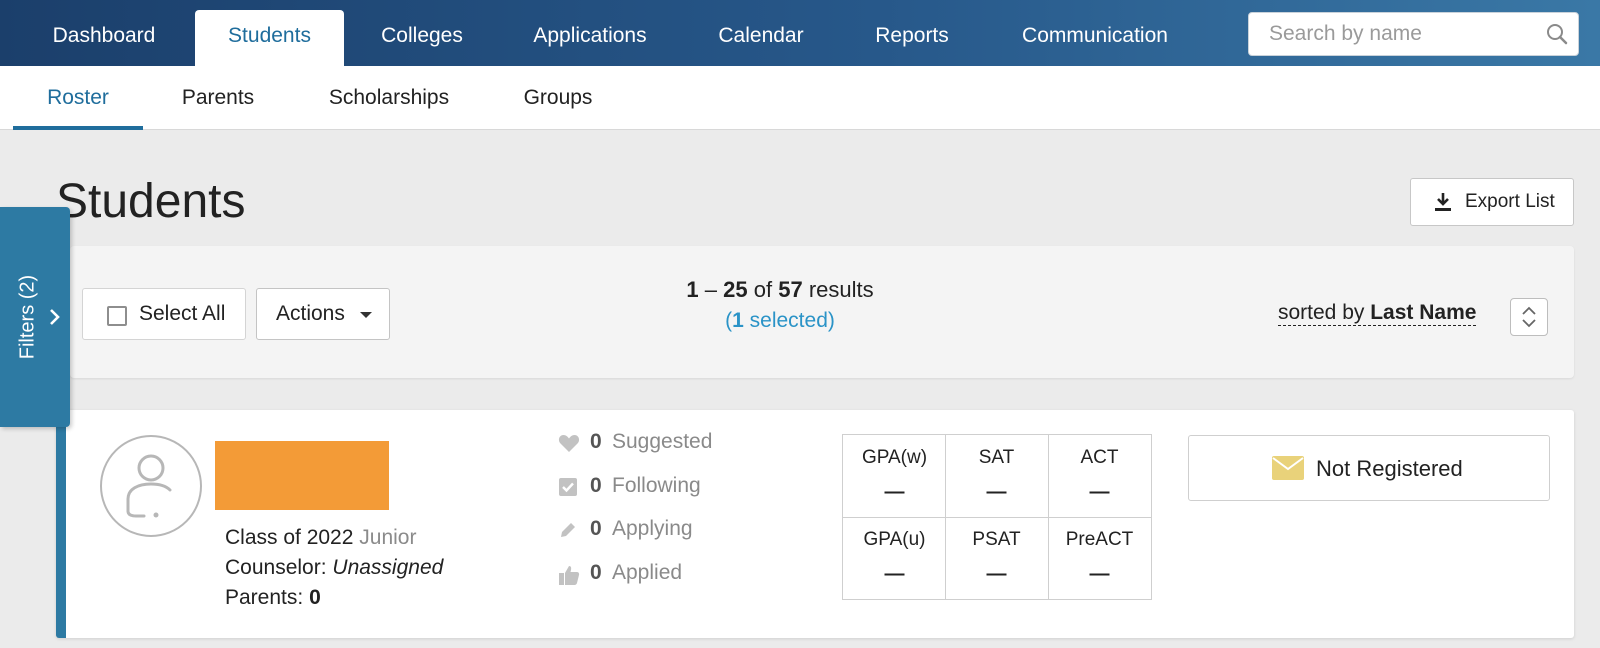 The width and height of the screenshot is (1600, 648). What do you see at coordinates (1557, 34) in the screenshot?
I see `search-icon` at bounding box center [1557, 34].